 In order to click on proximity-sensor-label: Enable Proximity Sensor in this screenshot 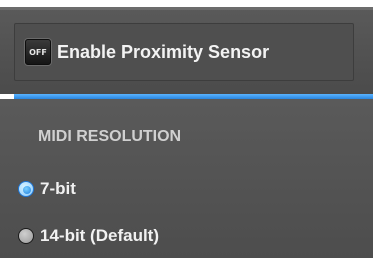, I will do `click(163, 51)`.